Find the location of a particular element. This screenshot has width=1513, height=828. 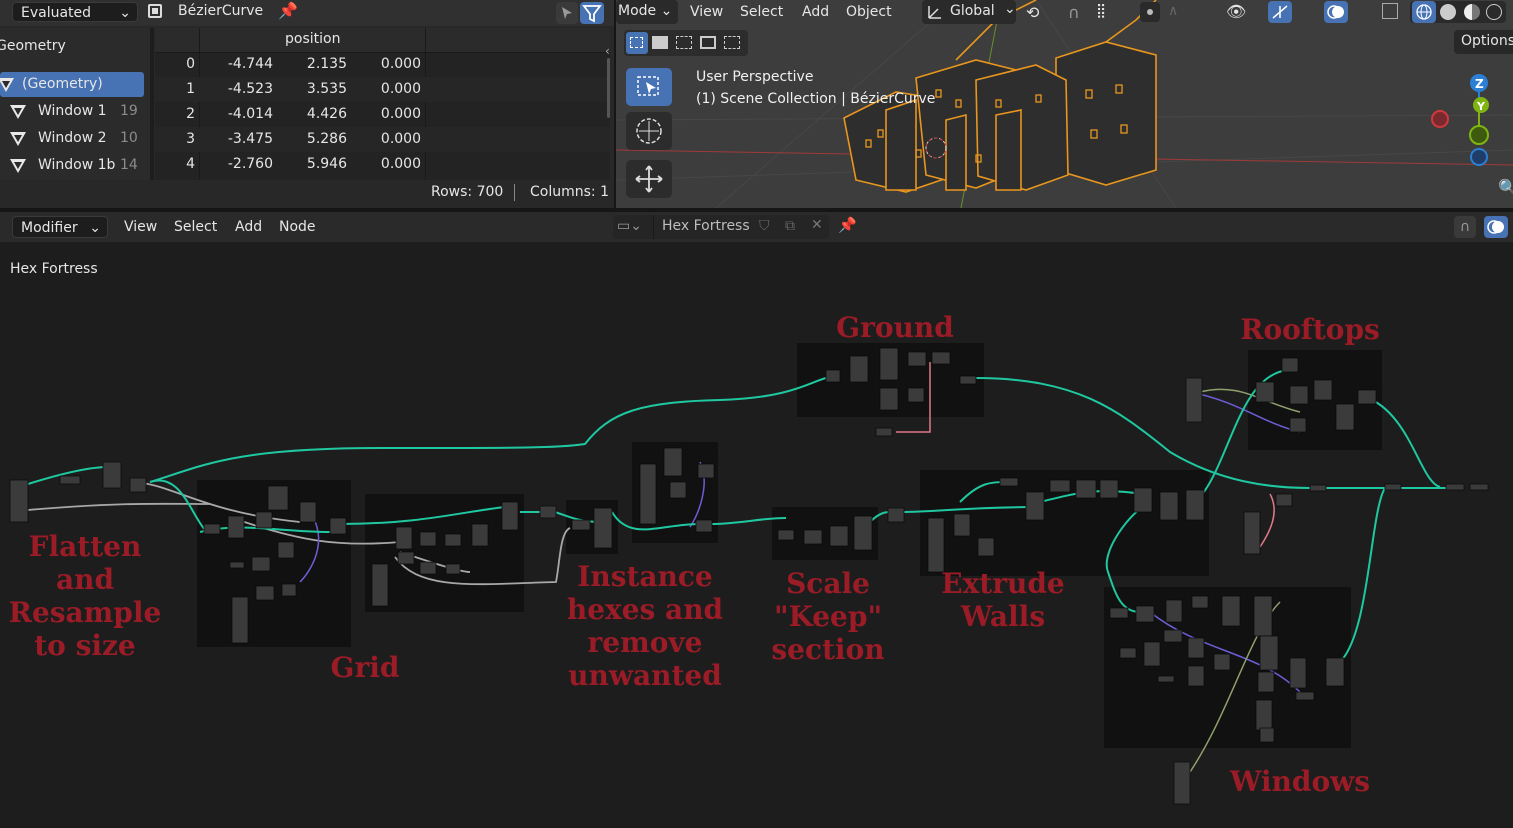

filter-toggle is located at coordinates (592, 13).